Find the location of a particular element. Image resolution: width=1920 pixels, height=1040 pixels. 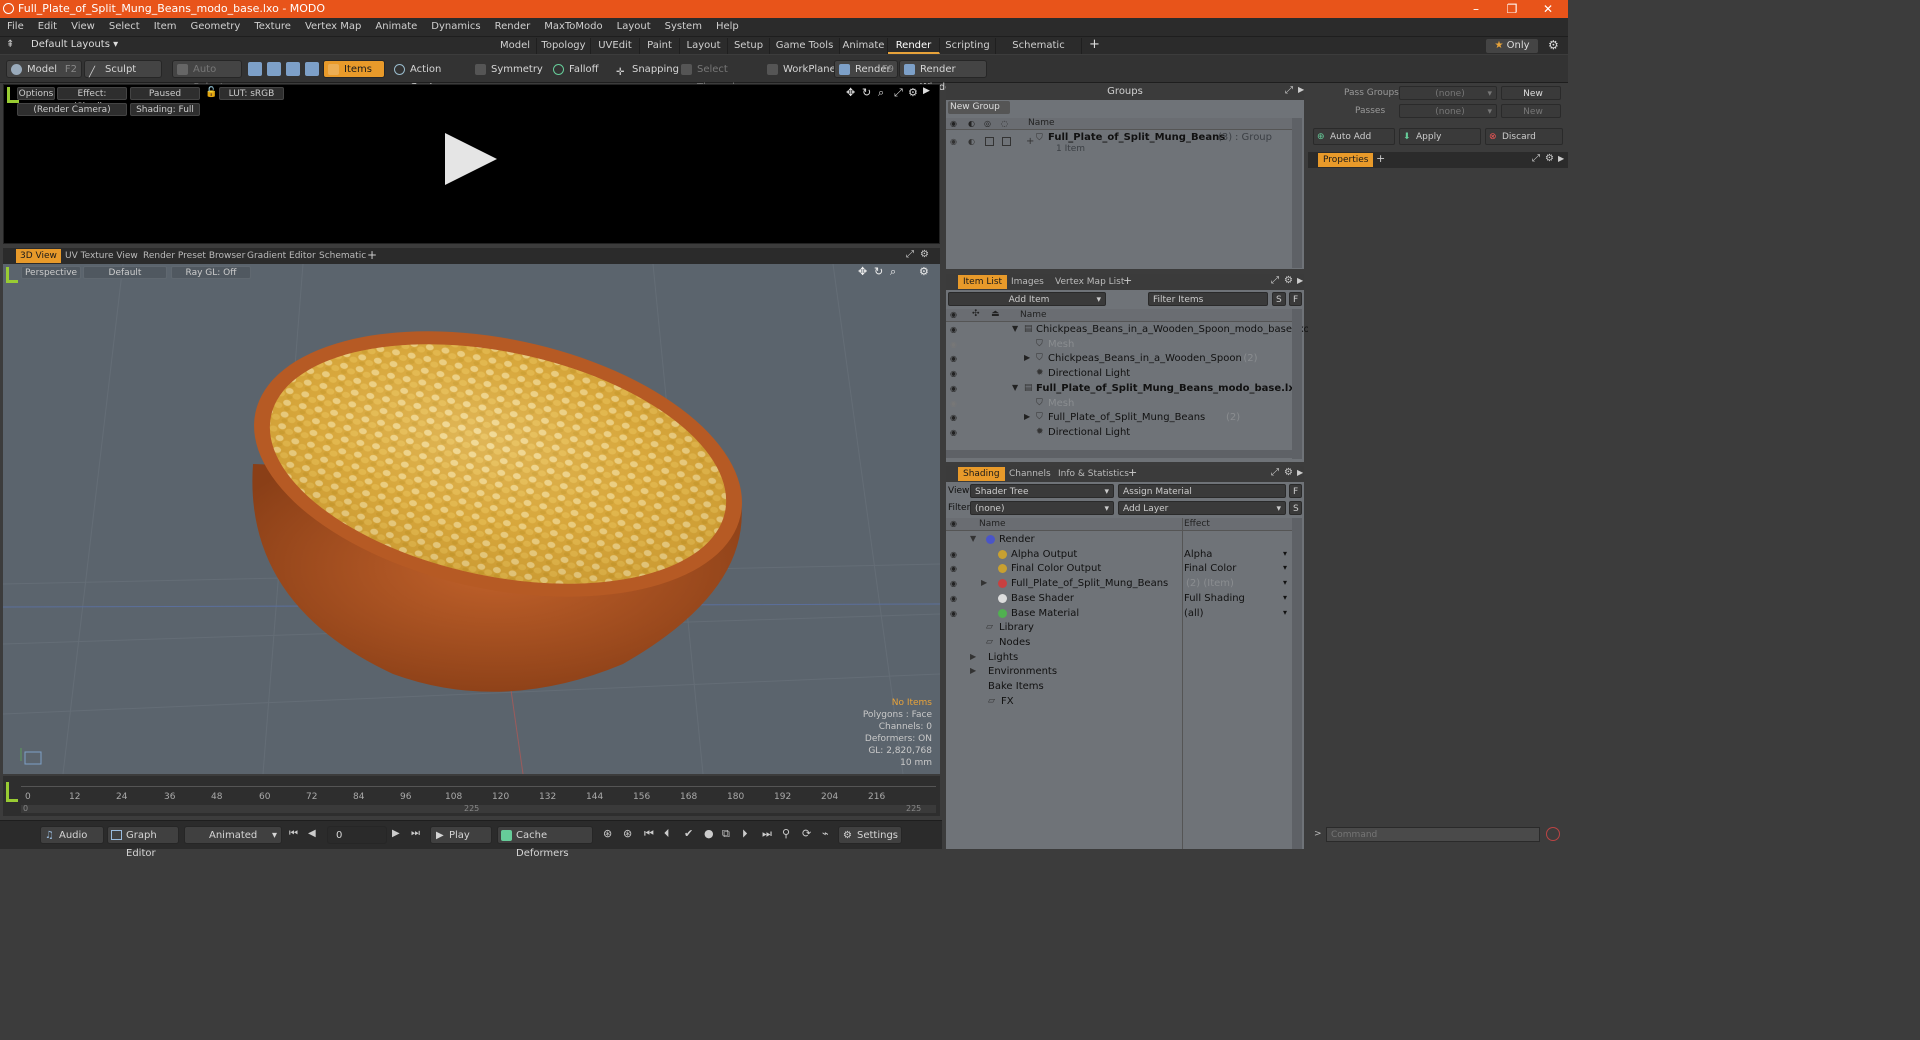

next-key-icon: ⏭ is located at coordinates (767, 834).